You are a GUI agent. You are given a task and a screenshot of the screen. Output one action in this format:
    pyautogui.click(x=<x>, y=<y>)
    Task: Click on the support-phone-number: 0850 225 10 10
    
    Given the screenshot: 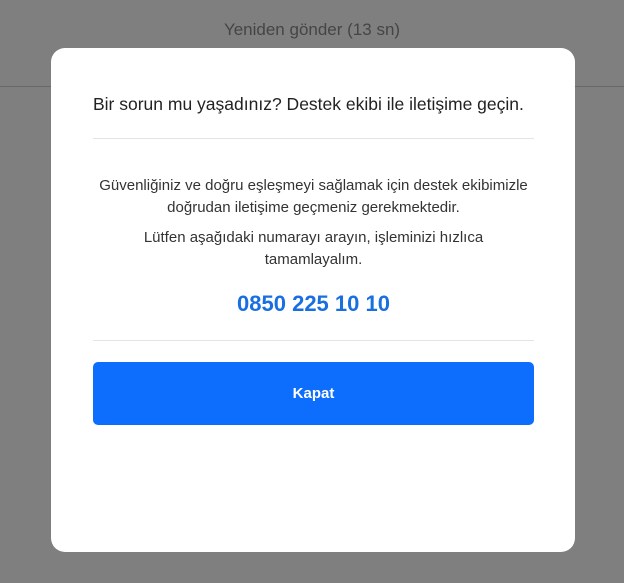 What is the action you would take?
    pyautogui.click(x=313, y=304)
    